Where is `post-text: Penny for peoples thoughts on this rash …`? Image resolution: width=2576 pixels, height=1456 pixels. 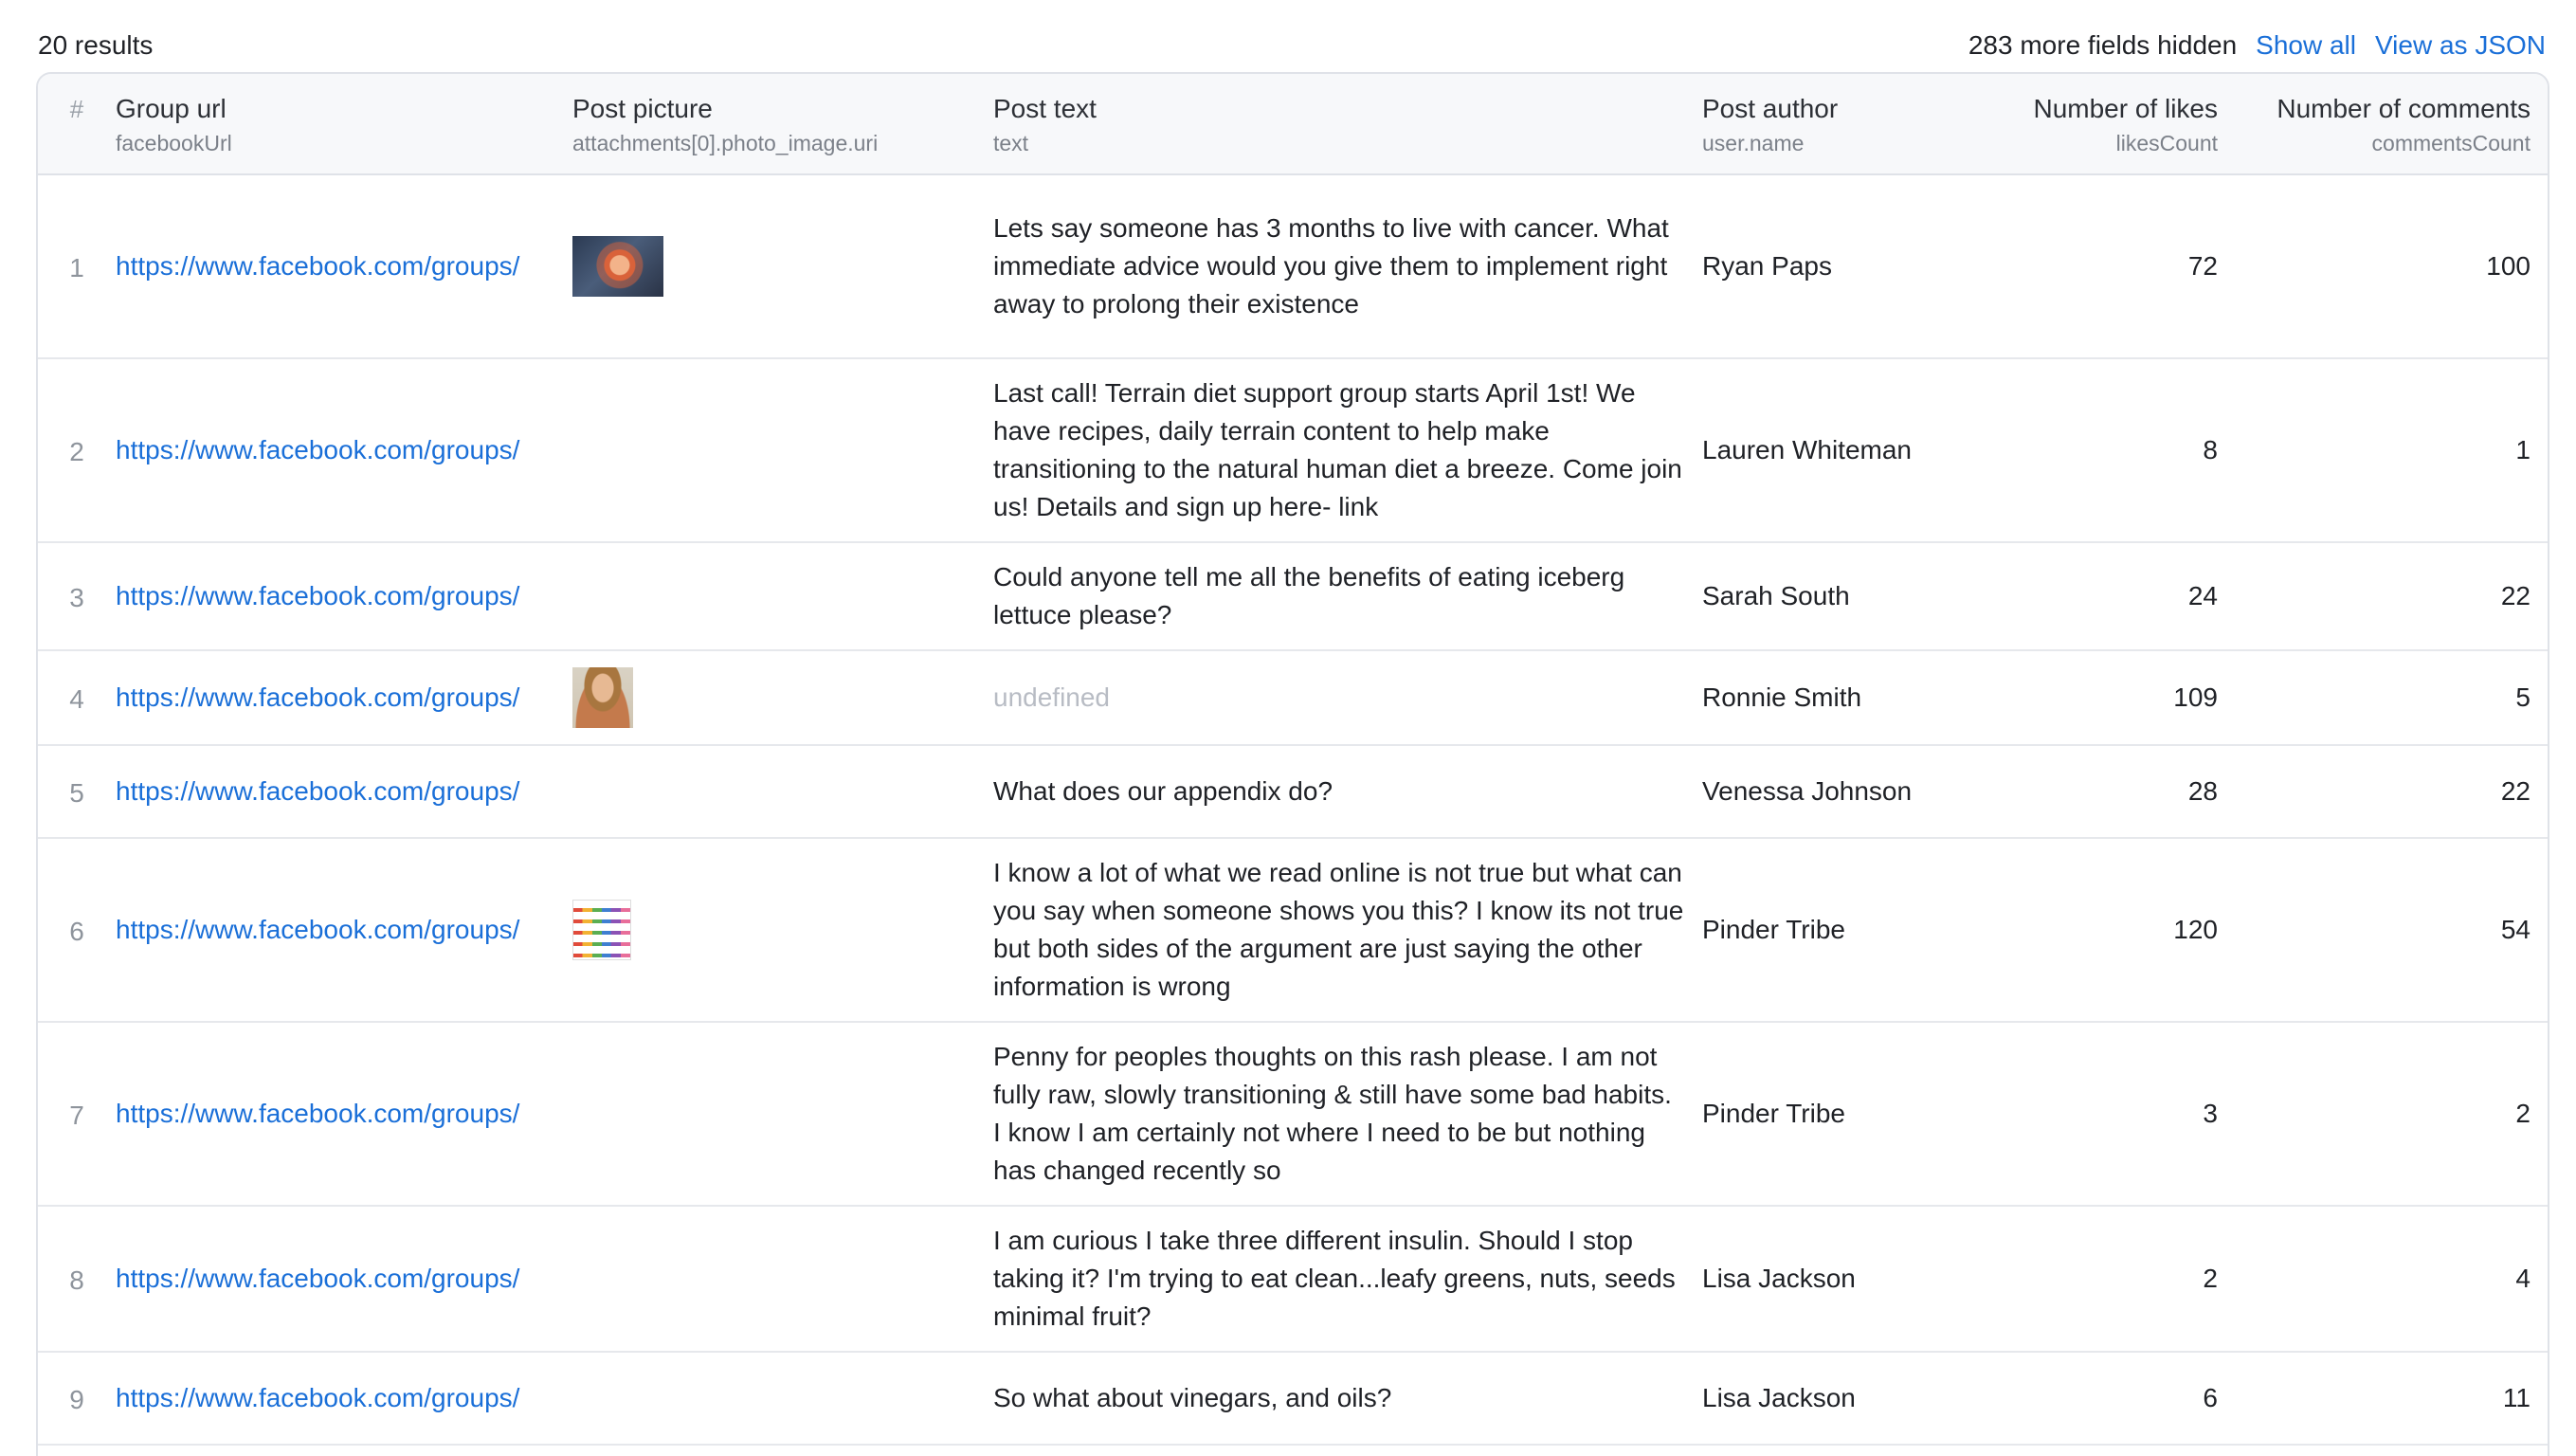
post-text: Penny for peoples thoughts on this rash … is located at coordinates (1332, 1113).